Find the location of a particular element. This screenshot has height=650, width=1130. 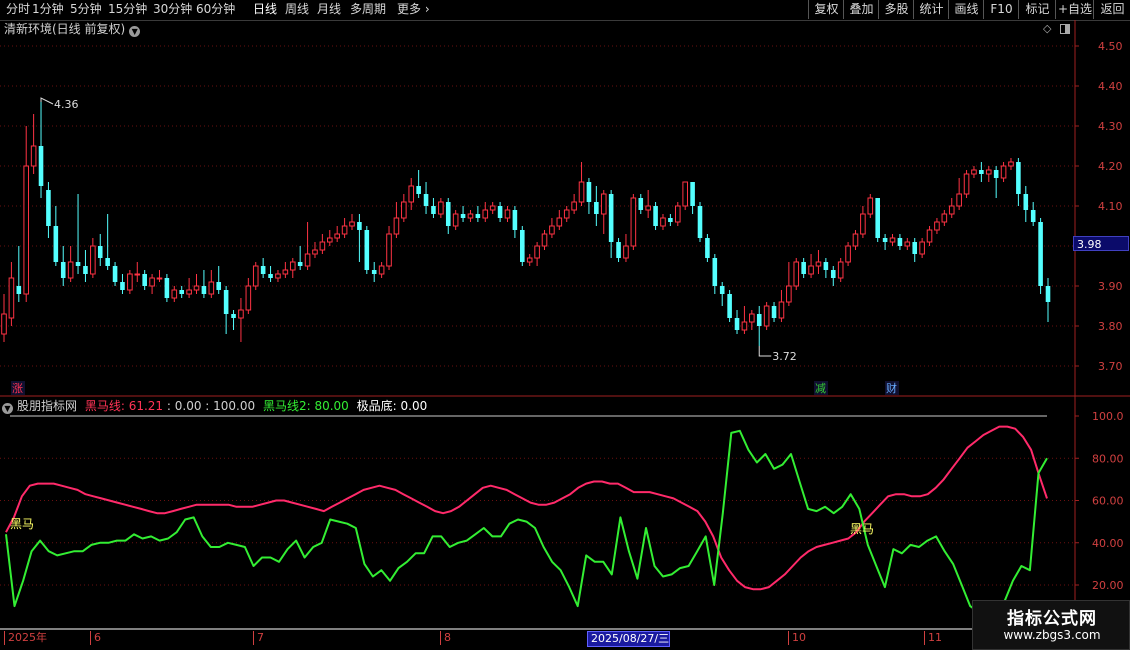

params-label: : 0.00 : 100.00 is located at coordinates (211, 406).